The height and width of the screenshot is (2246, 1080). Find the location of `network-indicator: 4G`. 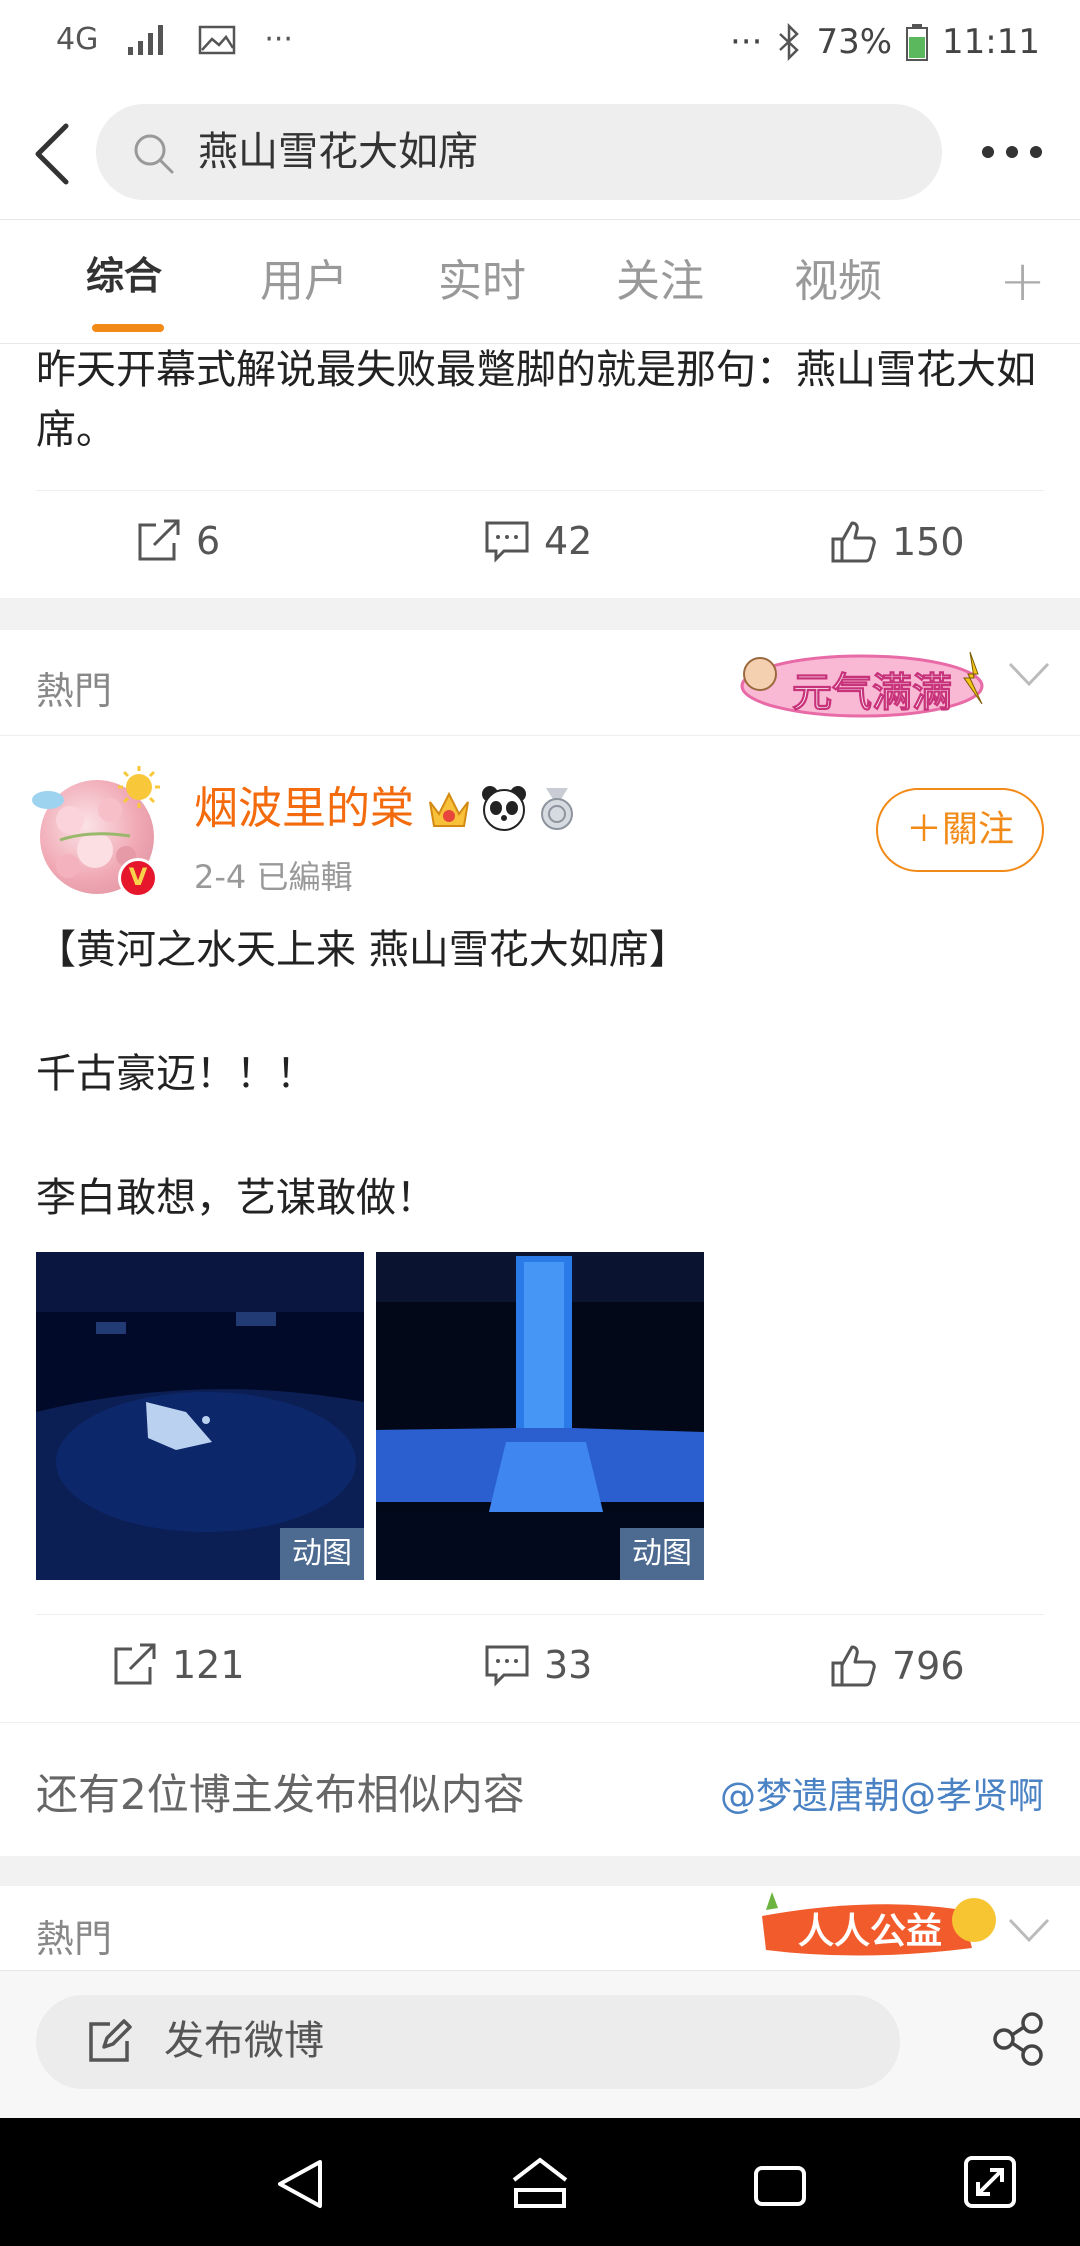

network-indicator: 4G is located at coordinates (77, 39).